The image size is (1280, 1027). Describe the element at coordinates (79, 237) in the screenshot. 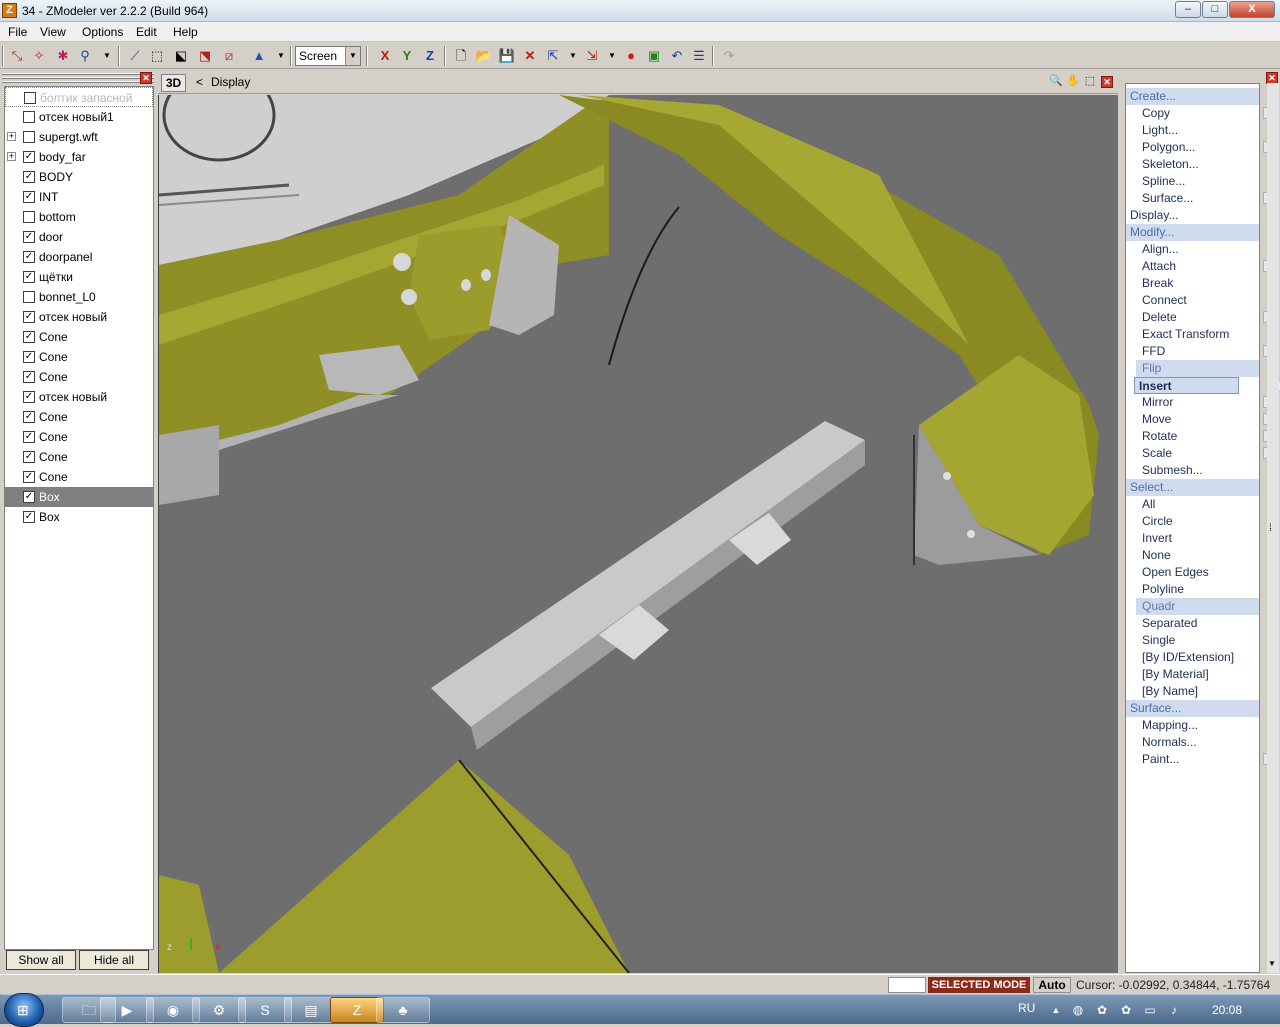

I see `tree-item: ✓ door` at that location.